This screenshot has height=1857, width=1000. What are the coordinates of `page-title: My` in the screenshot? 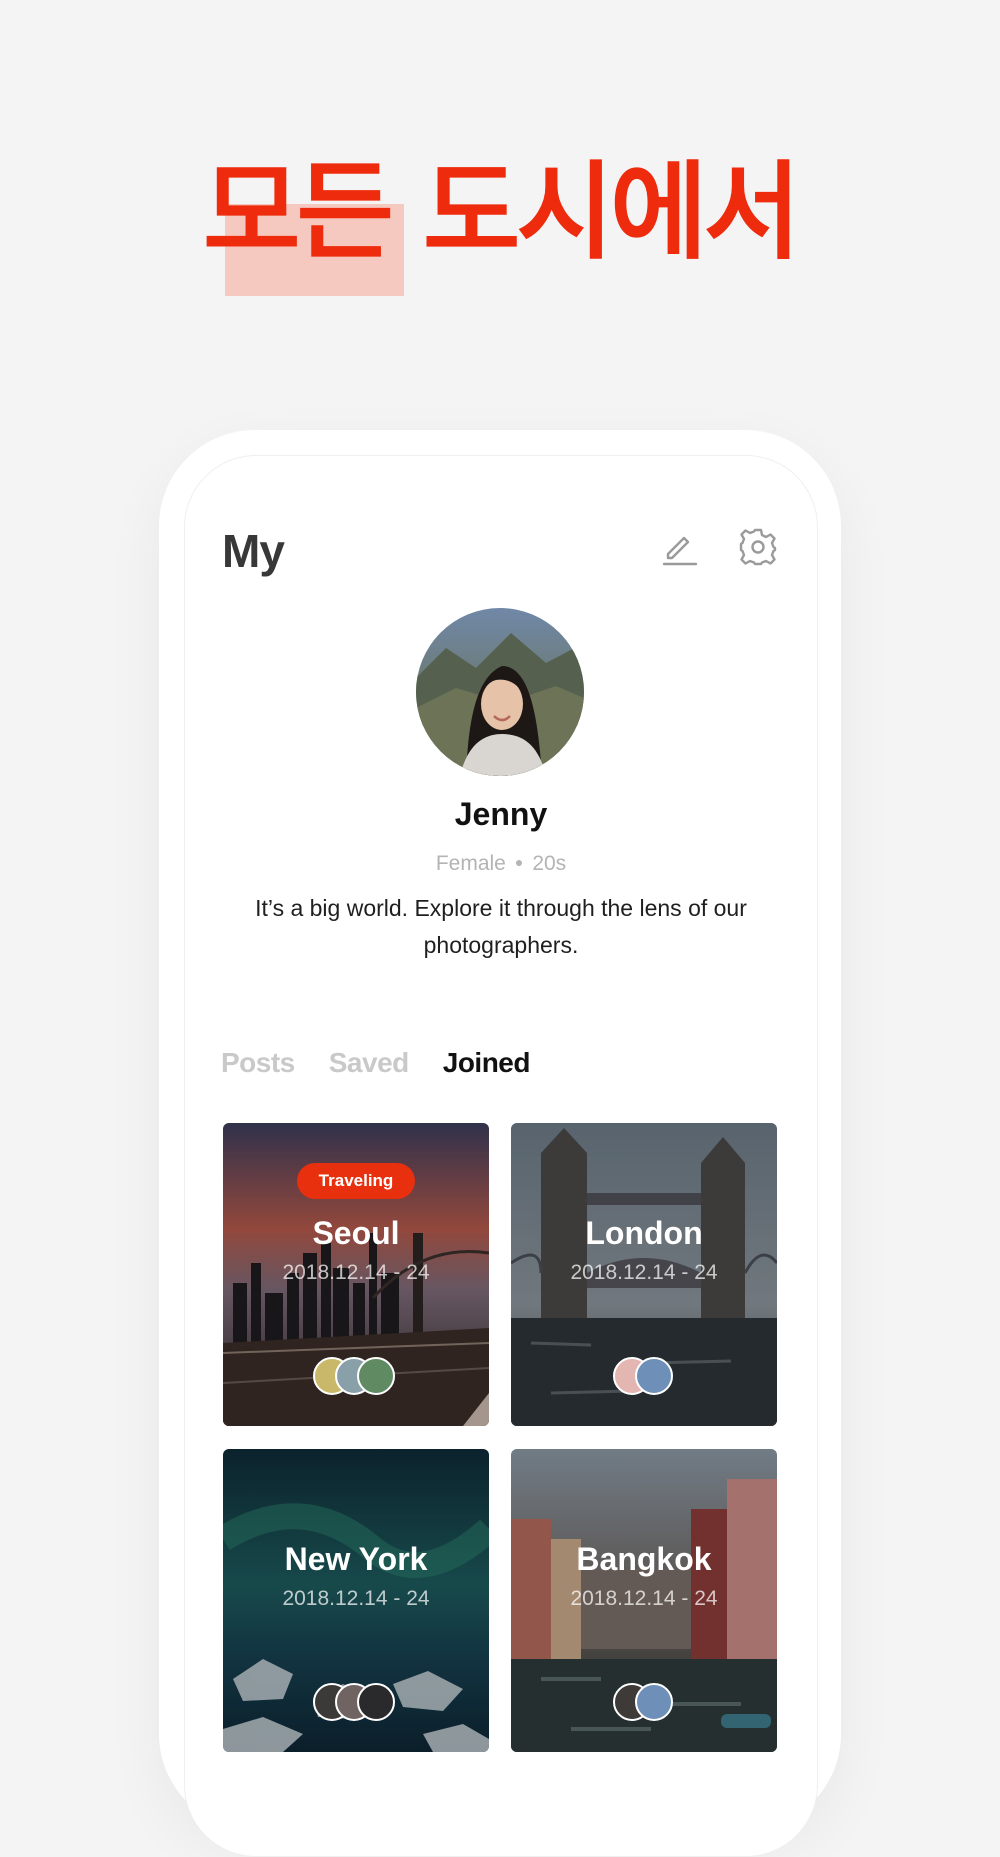 It's located at (253, 551).